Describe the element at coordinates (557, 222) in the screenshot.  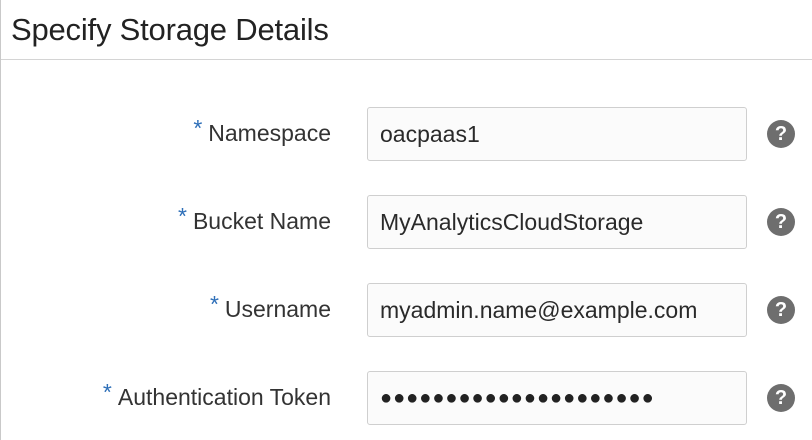
I see `bucket-name-input` at that location.